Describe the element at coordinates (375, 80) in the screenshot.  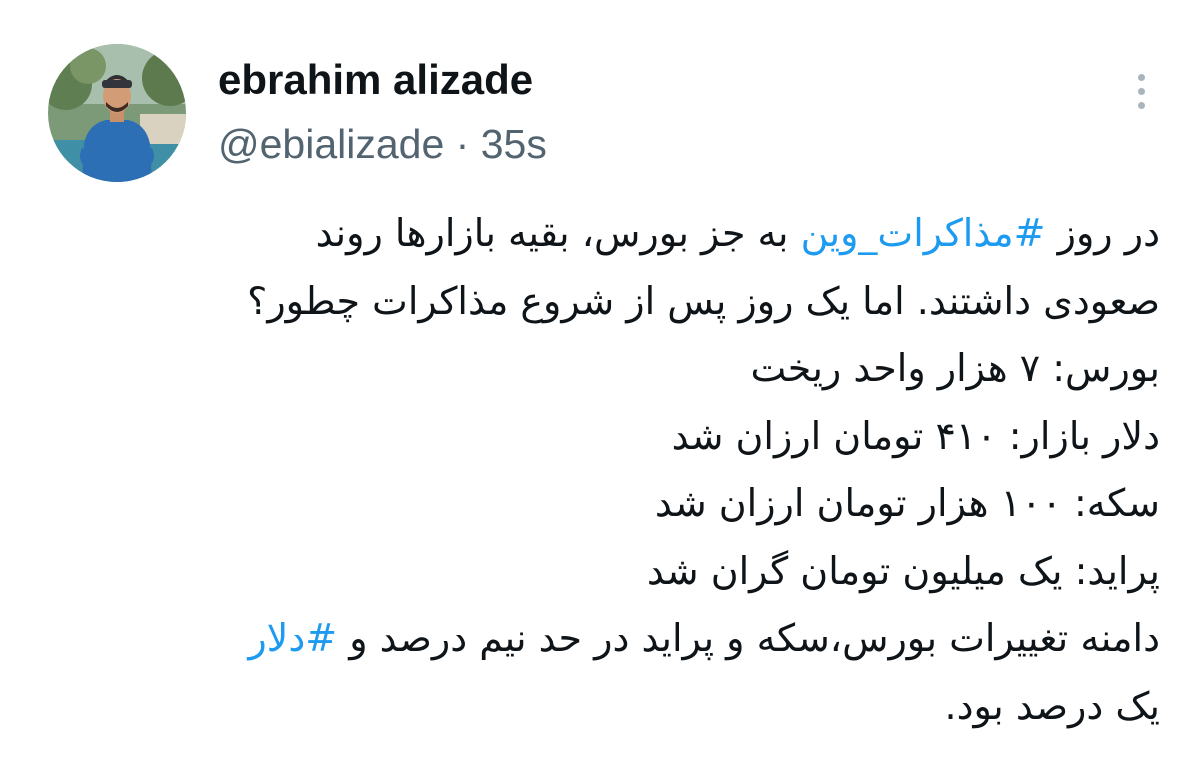
I see `author-display-name: ebrahim alizade` at that location.